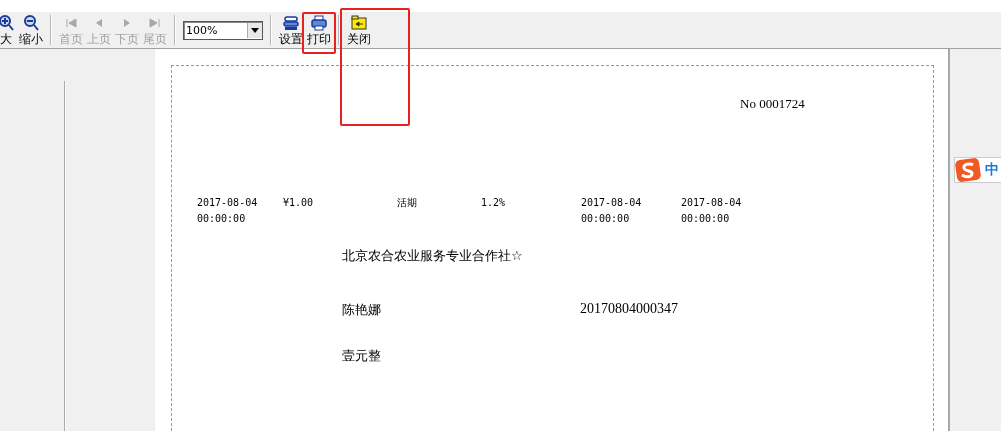 The width and height of the screenshot is (1001, 431). Describe the element at coordinates (772, 103) in the screenshot. I see `document-number: No 0001724` at that location.